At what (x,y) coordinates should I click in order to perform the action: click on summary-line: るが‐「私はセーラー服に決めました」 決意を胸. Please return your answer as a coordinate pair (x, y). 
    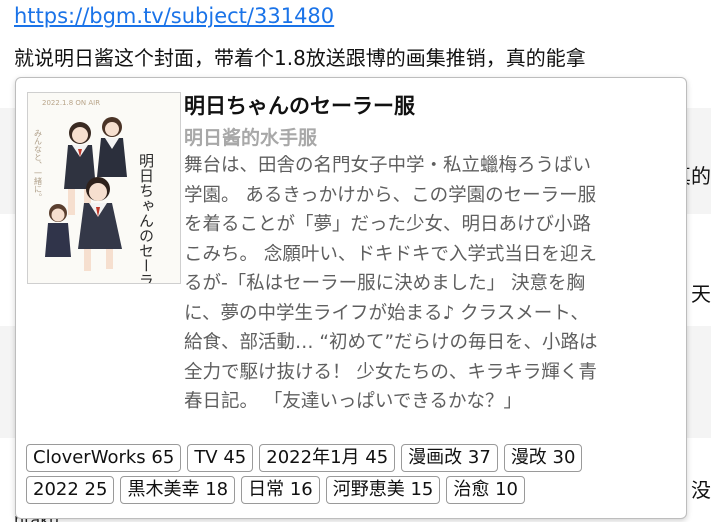
    Looking at the image, I should click on (385, 283).